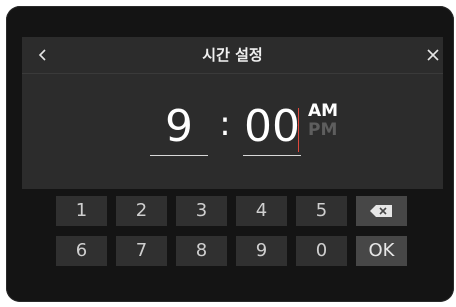  What do you see at coordinates (261, 211) in the screenshot?
I see `key-4: 4` at bounding box center [261, 211].